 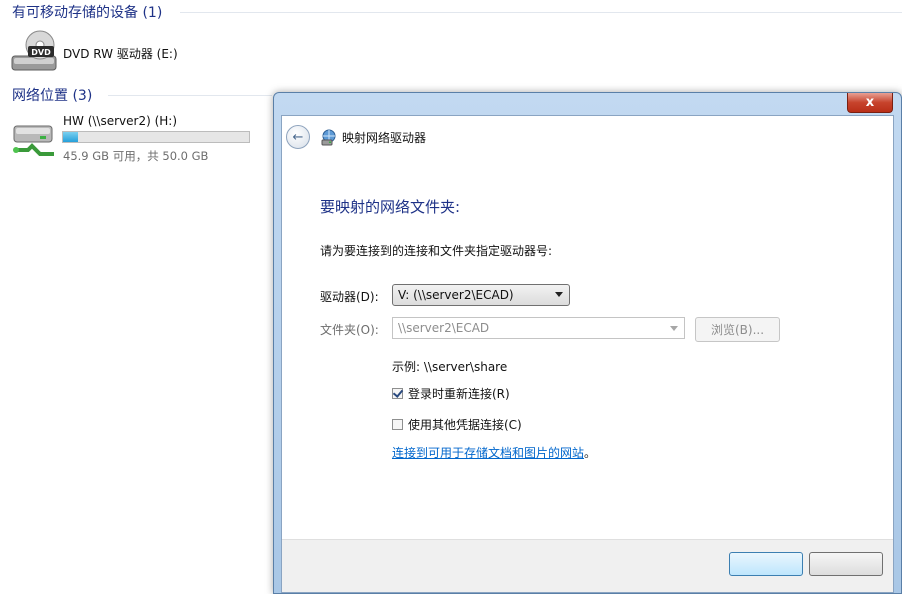 I want to click on back-button: ←, so click(x=298, y=137).